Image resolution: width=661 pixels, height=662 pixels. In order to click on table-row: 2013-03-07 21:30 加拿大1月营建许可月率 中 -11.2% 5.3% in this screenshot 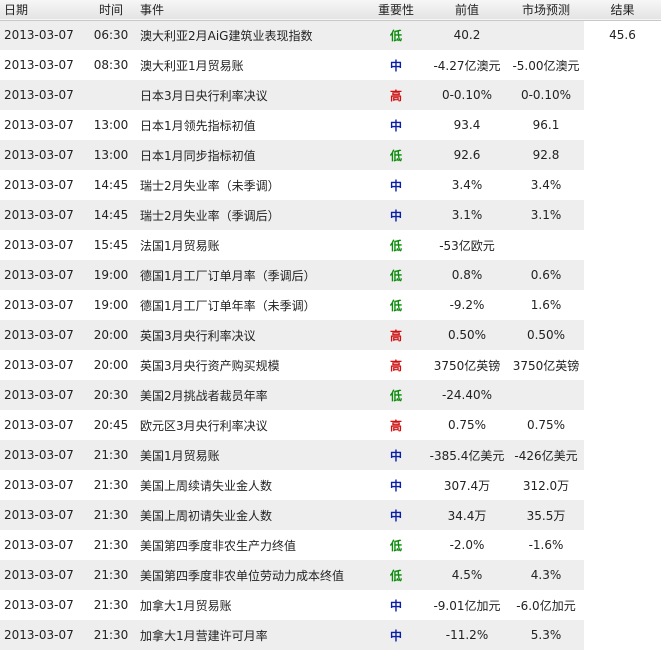, I will do `click(330, 635)`.